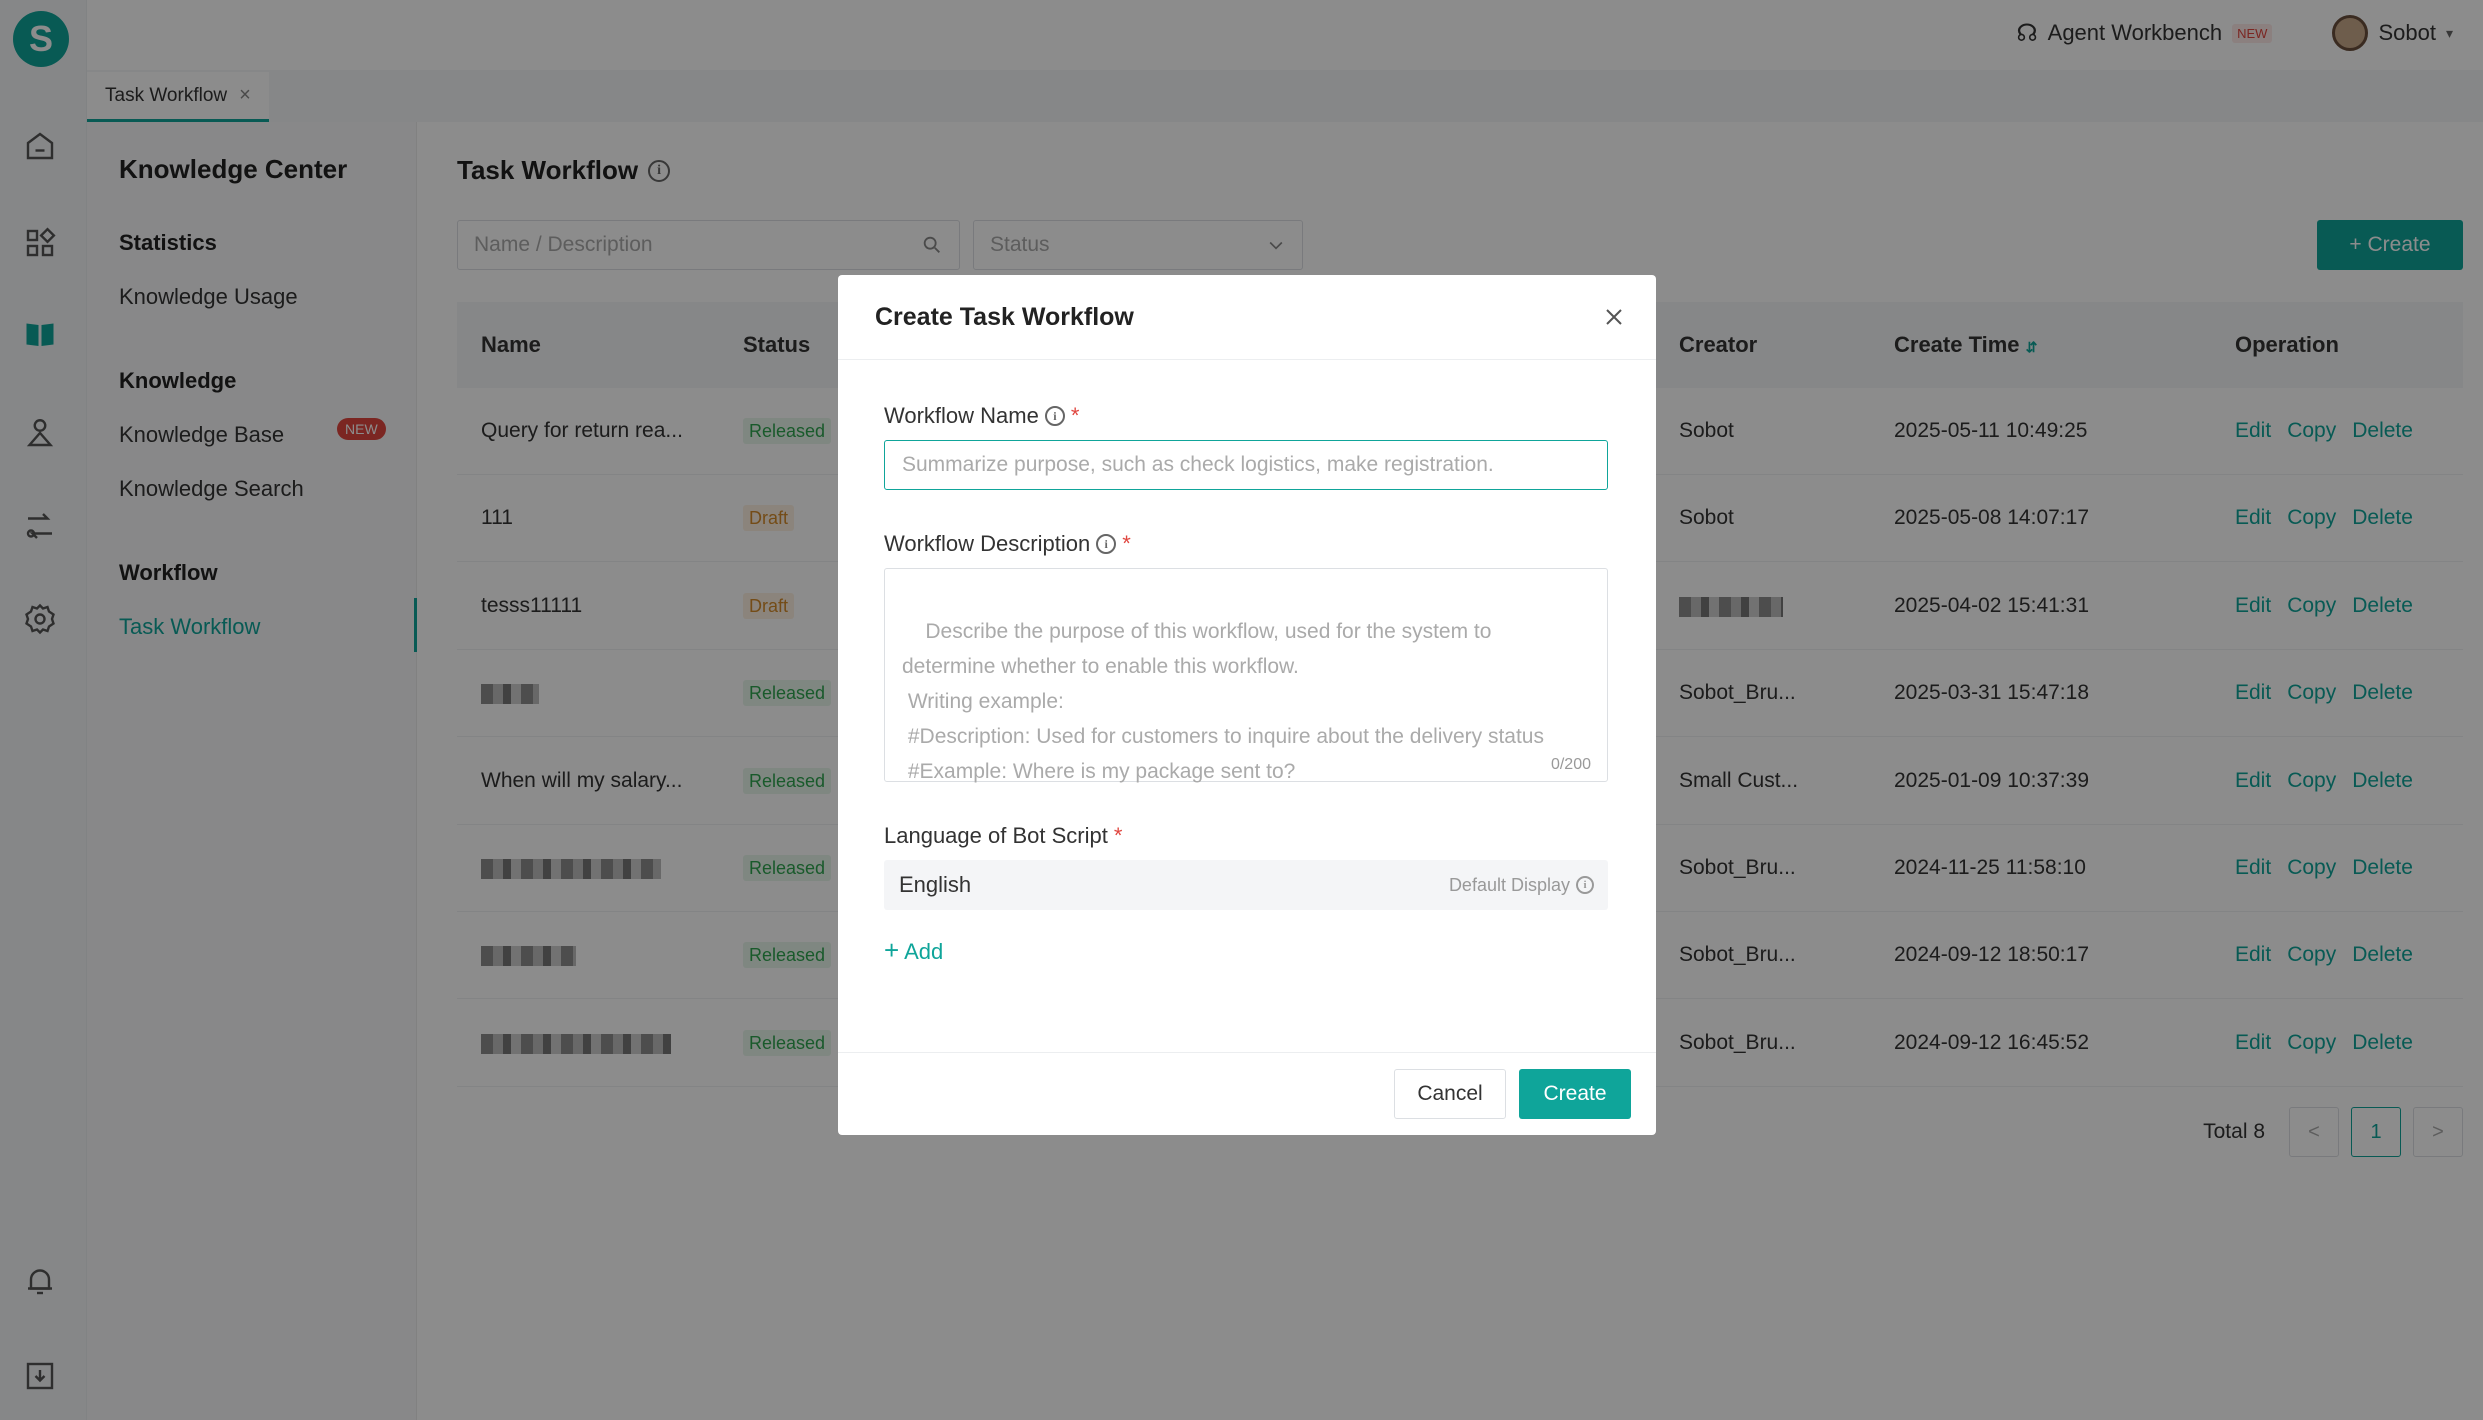 This screenshot has width=2483, height=1420. Describe the element at coordinates (1521, 885) in the screenshot. I see `default-display-label: Default Display i` at that location.